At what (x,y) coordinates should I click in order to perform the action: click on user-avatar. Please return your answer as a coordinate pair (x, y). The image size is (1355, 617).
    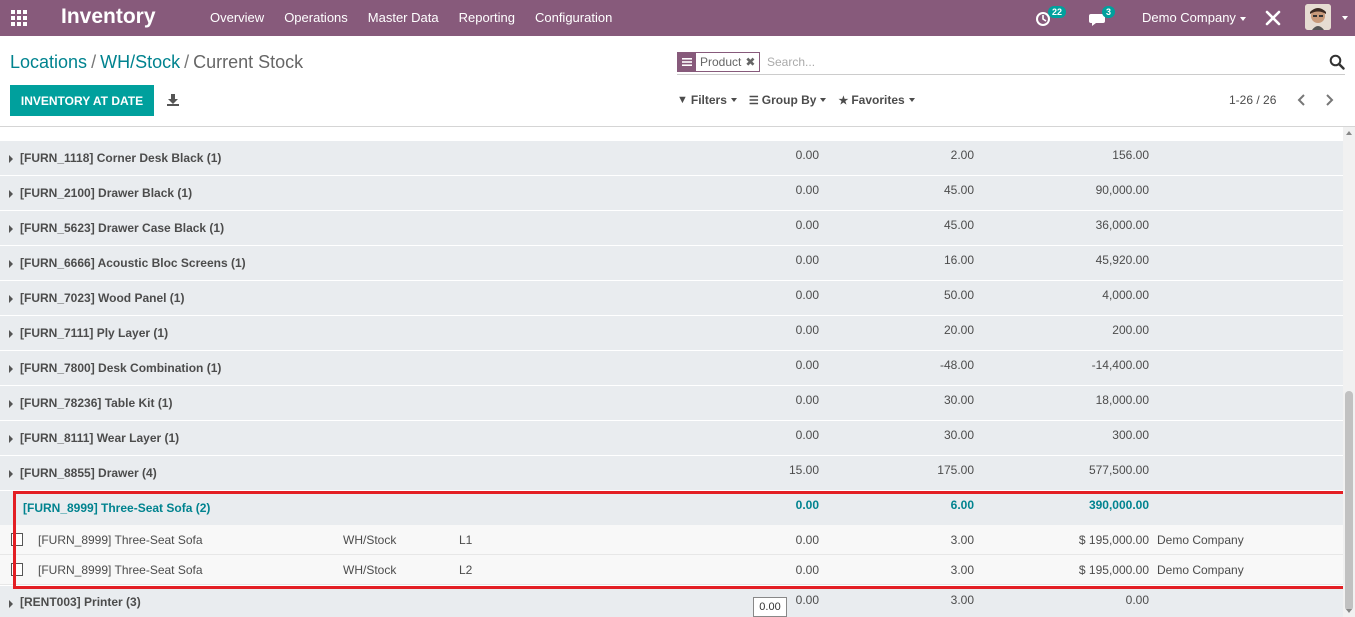
    Looking at the image, I should click on (1318, 17).